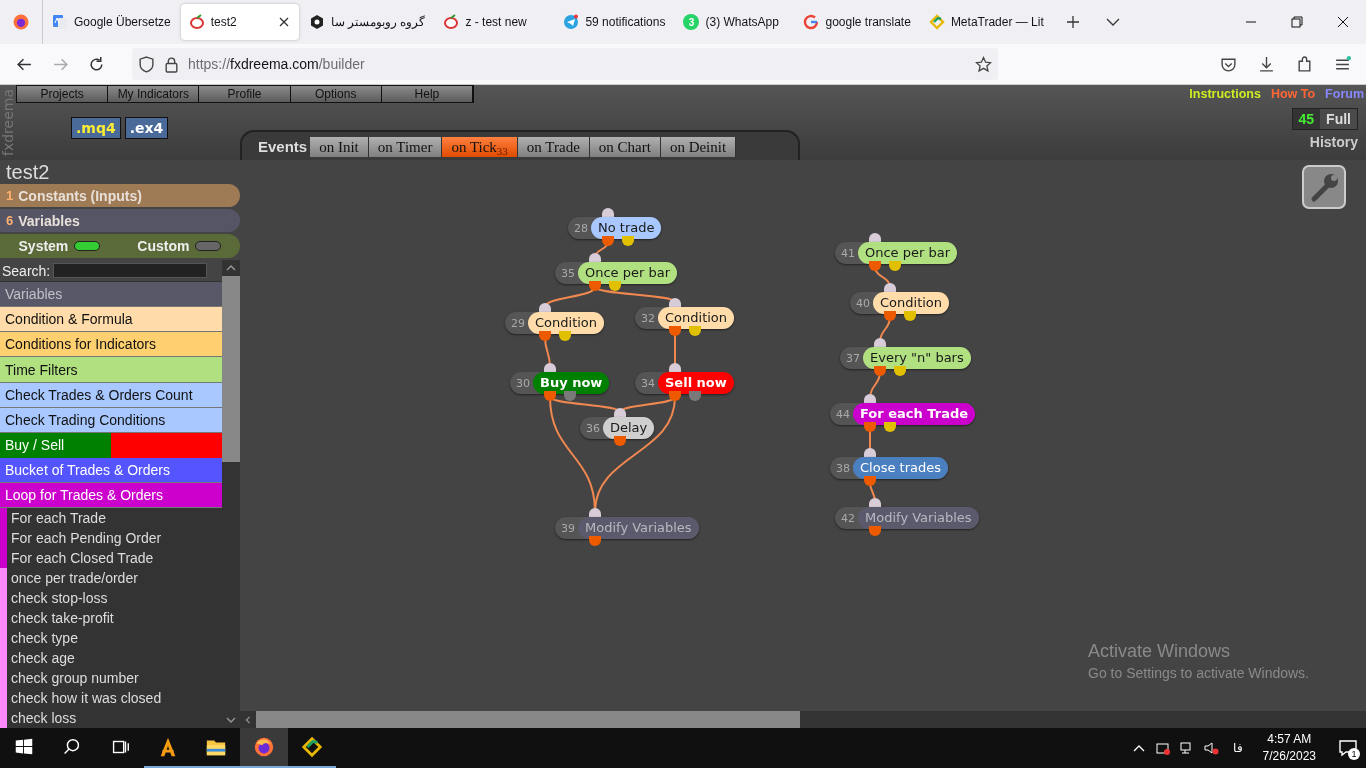 The height and width of the screenshot is (768, 1366). What do you see at coordinates (111, 470) in the screenshot?
I see `category-item: Bucket of Trades & Orders` at bounding box center [111, 470].